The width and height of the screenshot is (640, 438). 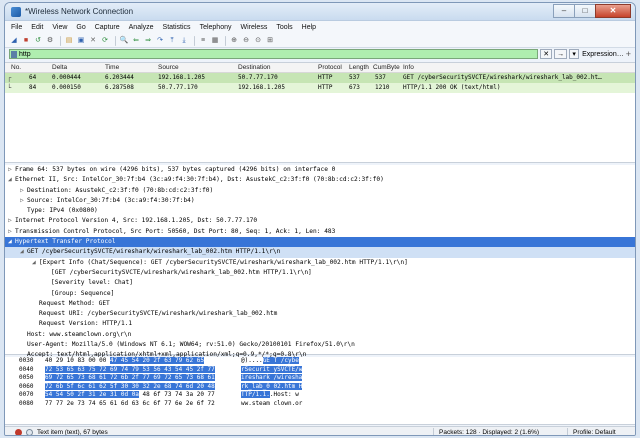 What do you see at coordinates (172, 41) in the screenshot?
I see `first-icon: ⤒` at bounding box center [172, 41].